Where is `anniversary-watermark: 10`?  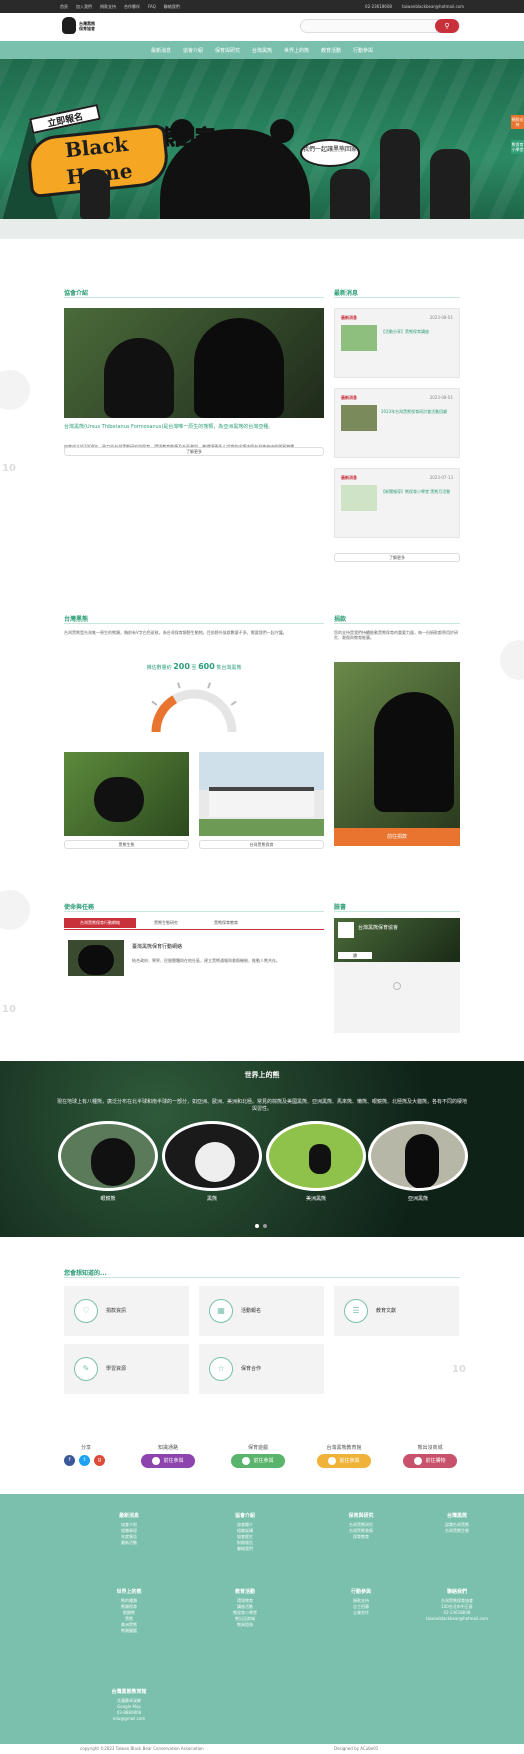
anniversary-watermark: 10 is located at coordinates (9, 1009).